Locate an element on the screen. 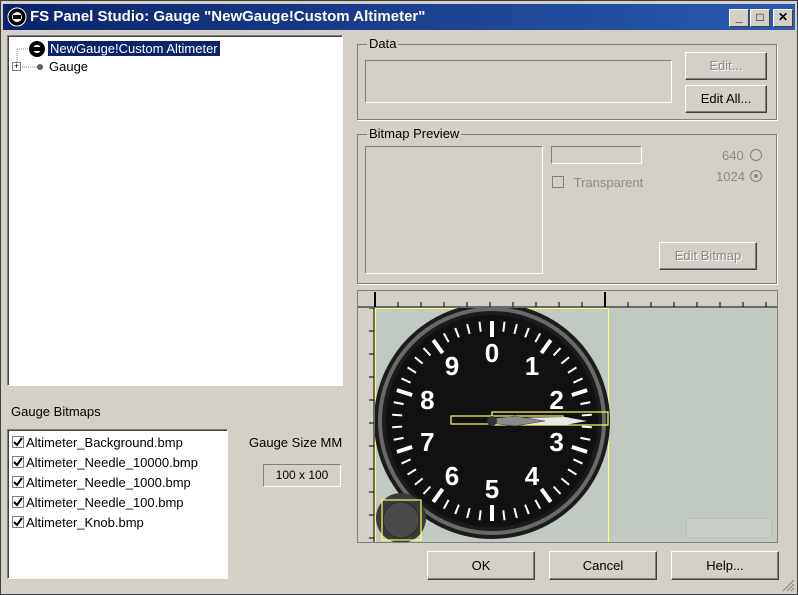 The width and height of the screenshot is (798, 595). maximize-button: □ is located at coordinates (760, 18).